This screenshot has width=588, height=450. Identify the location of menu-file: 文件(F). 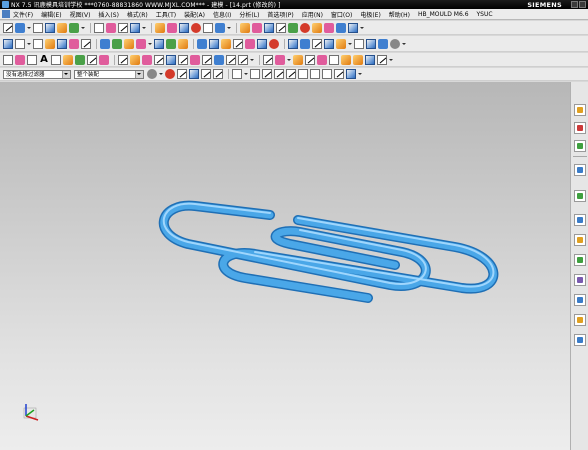
(23, 14).